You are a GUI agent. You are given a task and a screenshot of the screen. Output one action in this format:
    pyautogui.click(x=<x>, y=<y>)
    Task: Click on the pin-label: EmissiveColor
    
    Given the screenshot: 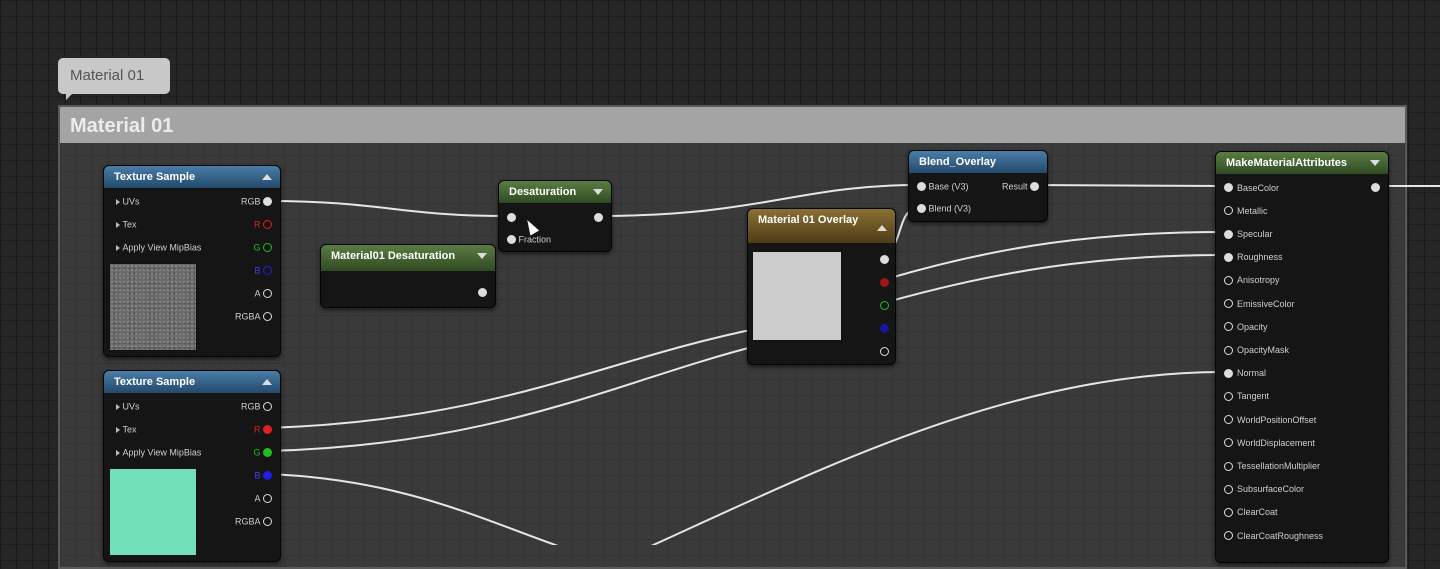 What is the action you would take?
    pyautogui.click(x=1266, y=303)
    